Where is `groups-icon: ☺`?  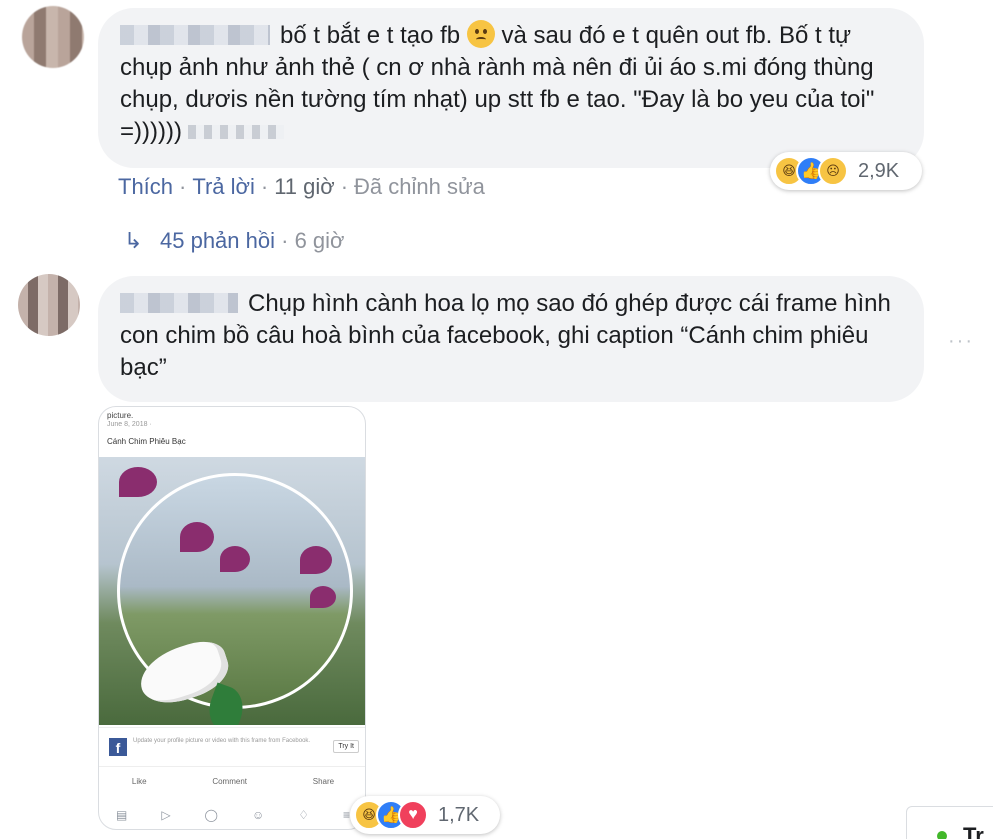 groups-icon: ☺ is located at coordinates (258, 815).